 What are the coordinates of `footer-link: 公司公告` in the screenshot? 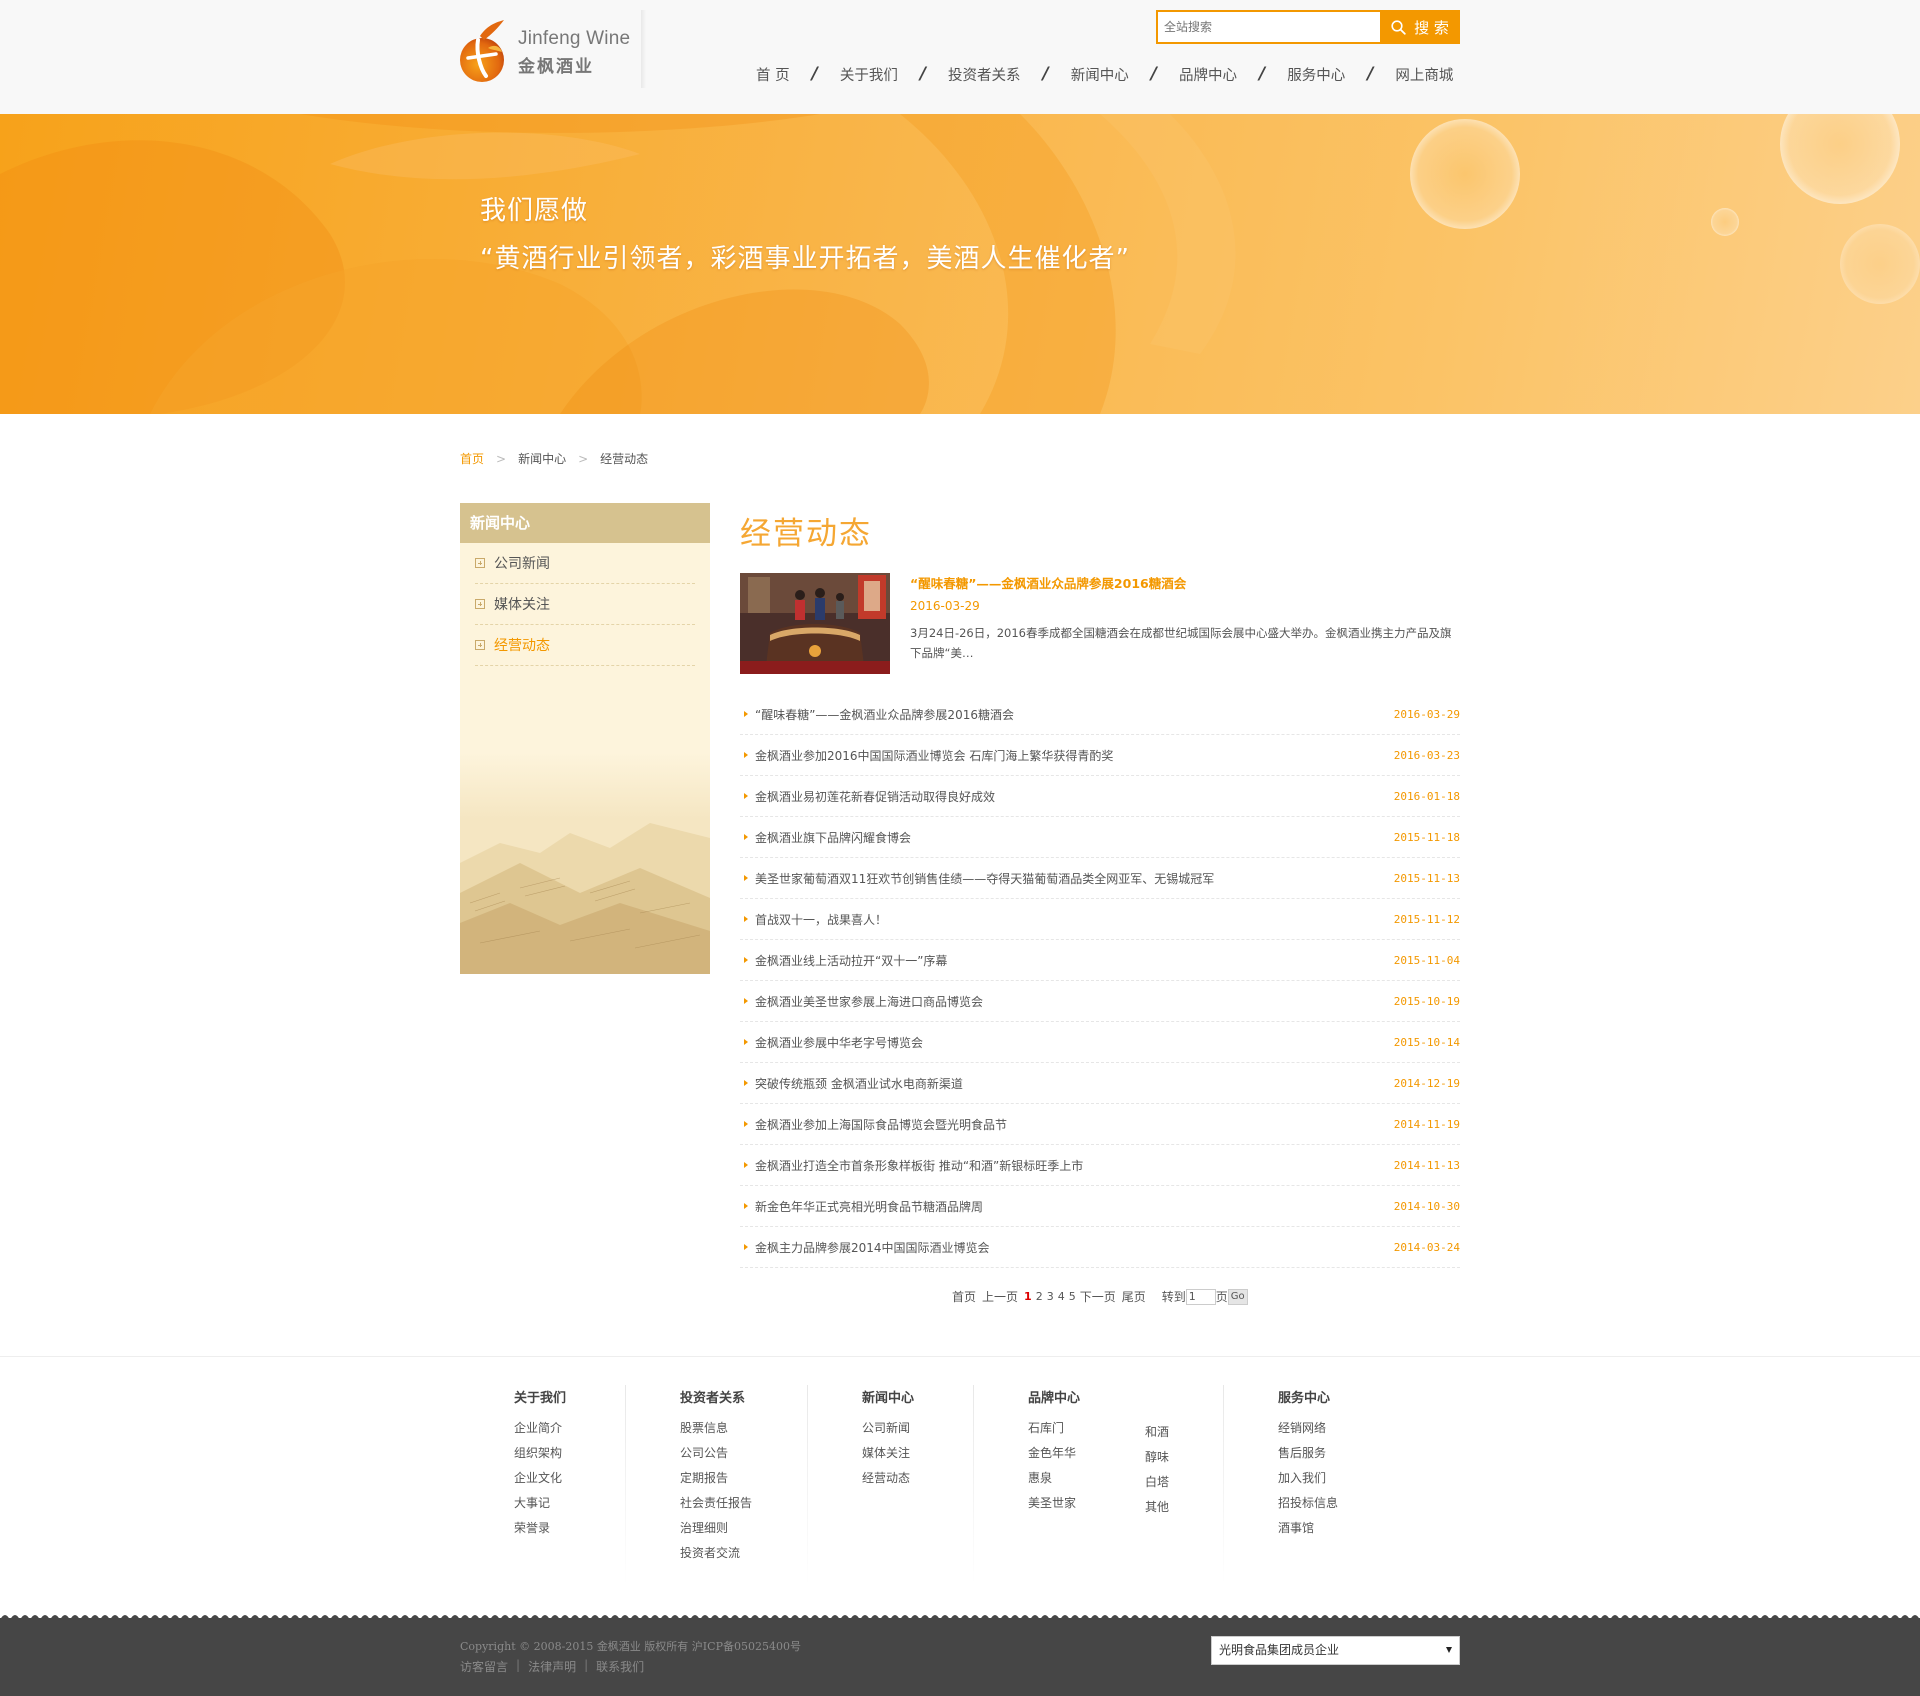 It's located at (716, 1453).